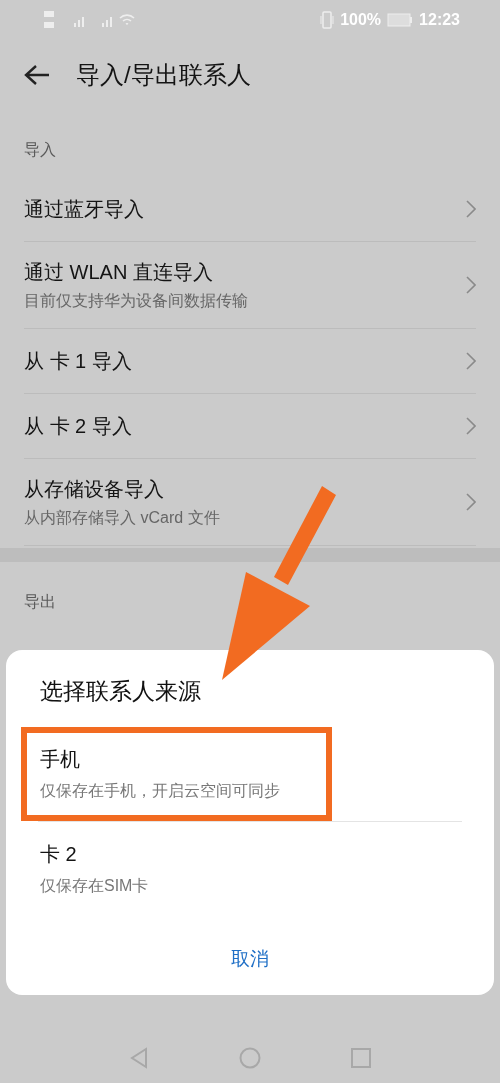 The image size is (500, 1083). Describe the element at coordinates (400, 20) in the screenshot. I see `battery-icon` at that location.